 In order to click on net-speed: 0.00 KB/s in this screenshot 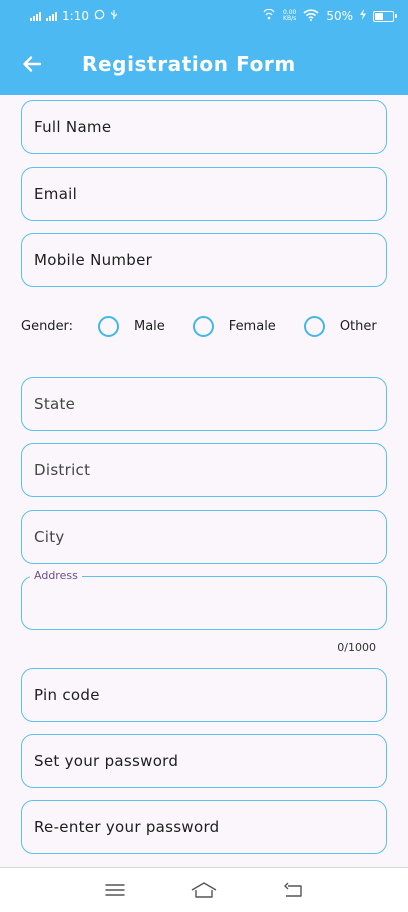, I will do `click(289, 16)`.